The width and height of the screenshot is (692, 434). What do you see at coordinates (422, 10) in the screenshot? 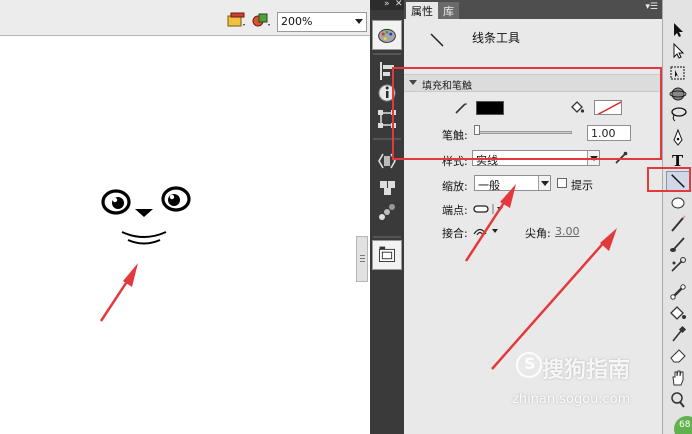
I see `tab-properties: 属性` at bounding box center [422, 10].